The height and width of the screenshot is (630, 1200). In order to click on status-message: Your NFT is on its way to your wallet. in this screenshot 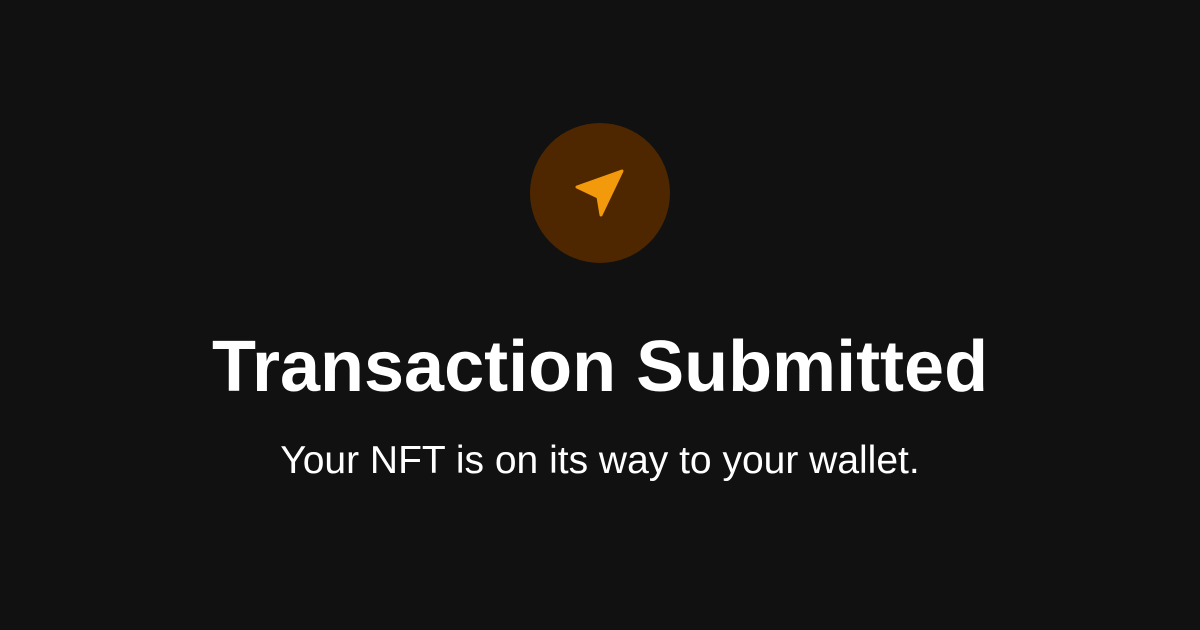, I will do `click(600, 460)`.